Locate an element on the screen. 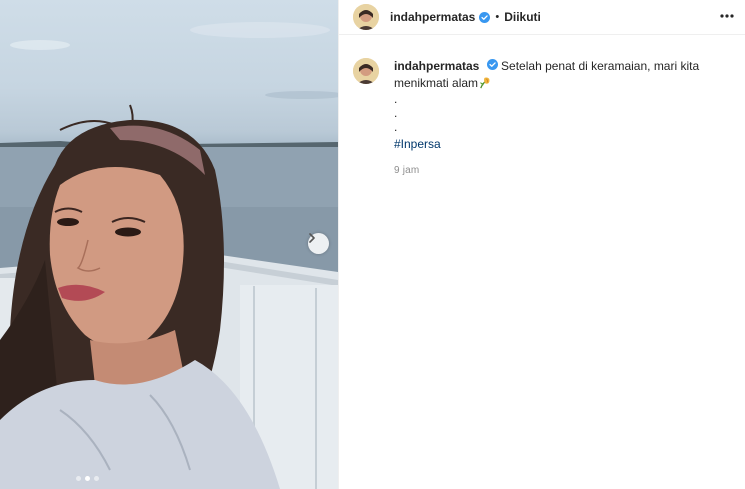  more-options-icon is located at coordinates (727, 16).